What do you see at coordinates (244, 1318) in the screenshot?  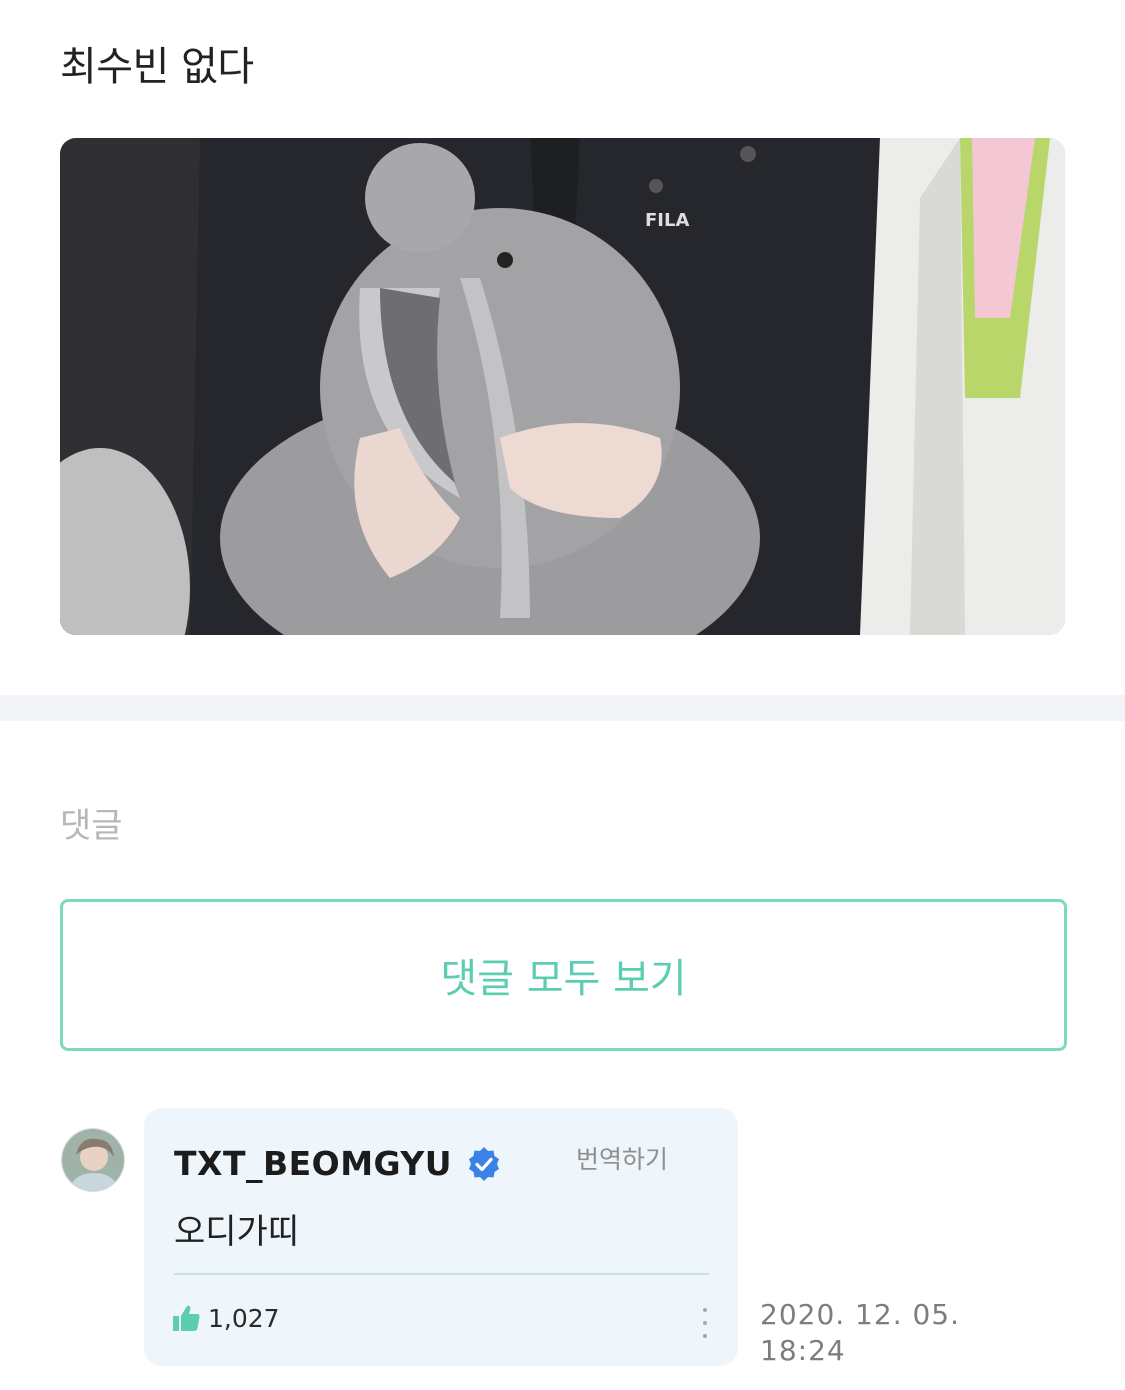 I see `like-count: 1,027` at bounding box center [244, 1318].